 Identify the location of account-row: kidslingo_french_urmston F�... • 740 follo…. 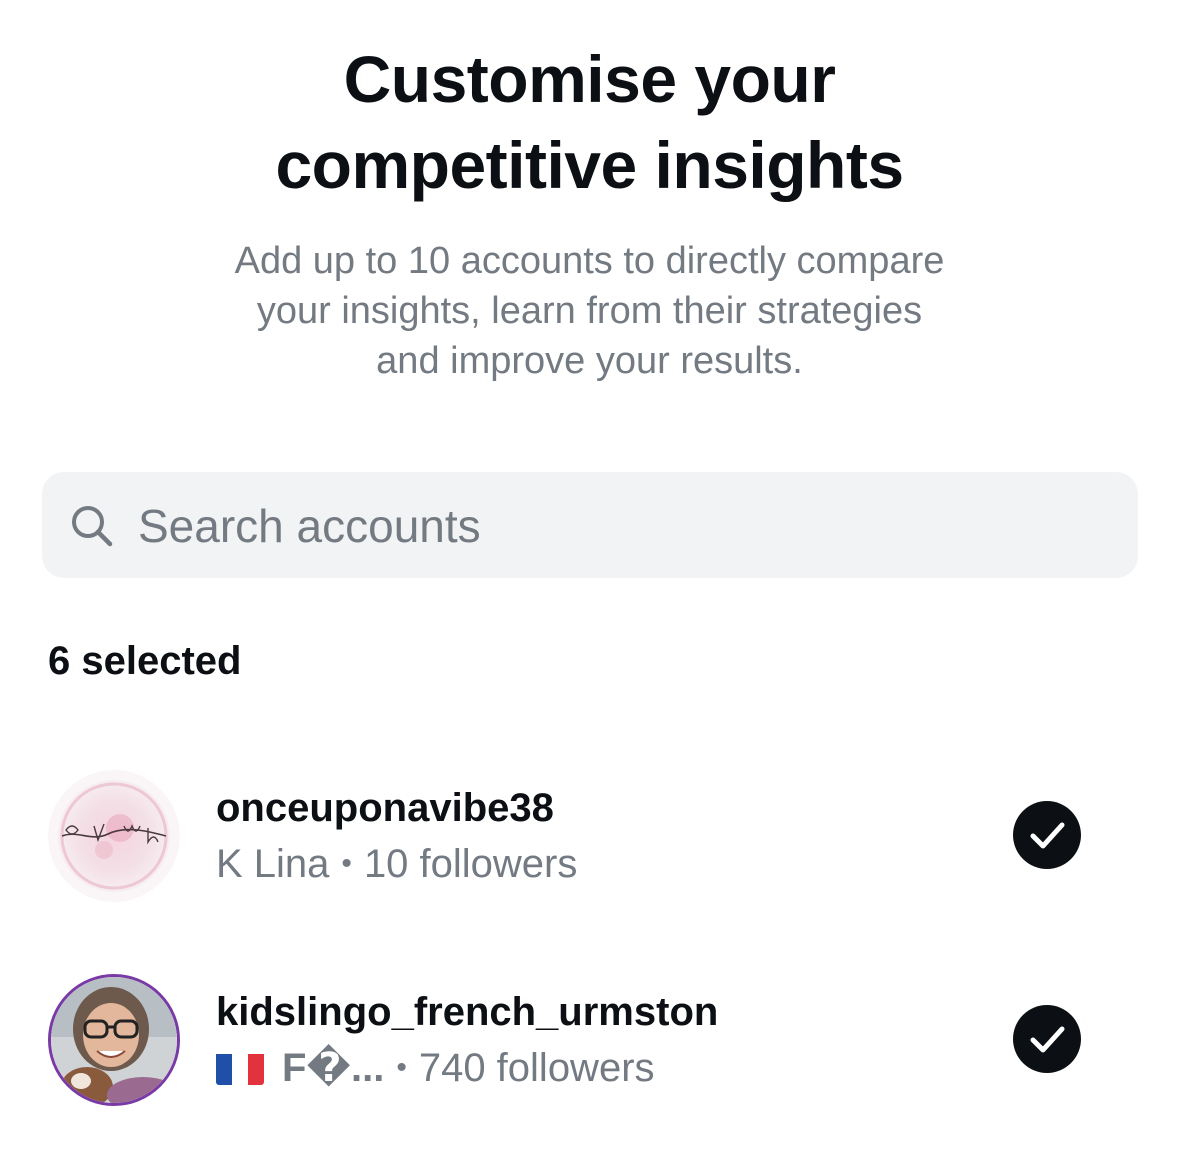
(589, 1044).